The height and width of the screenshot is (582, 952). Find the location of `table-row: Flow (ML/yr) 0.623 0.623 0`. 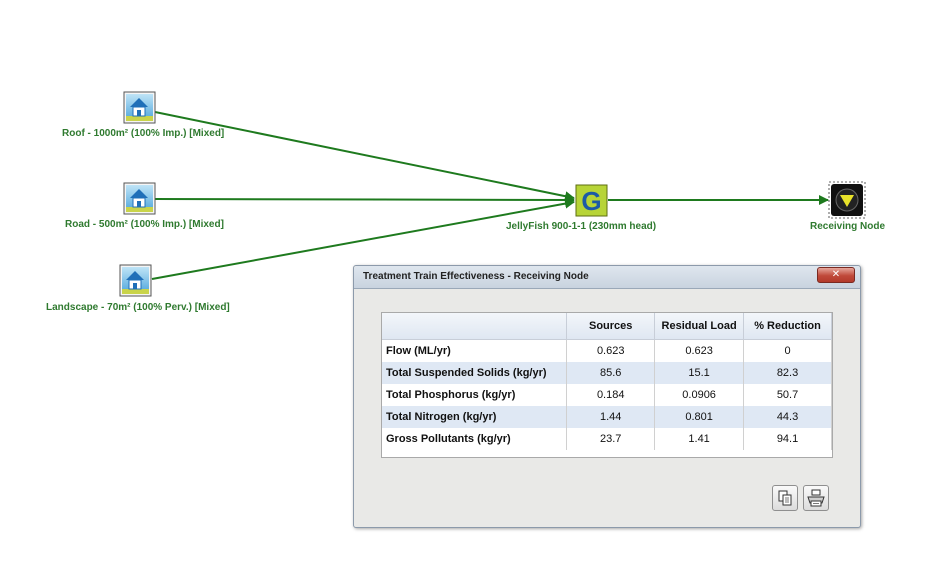

table-row: Flow (ML/yr) 0.623 0.623 0 is located at coordinates (607, 350).